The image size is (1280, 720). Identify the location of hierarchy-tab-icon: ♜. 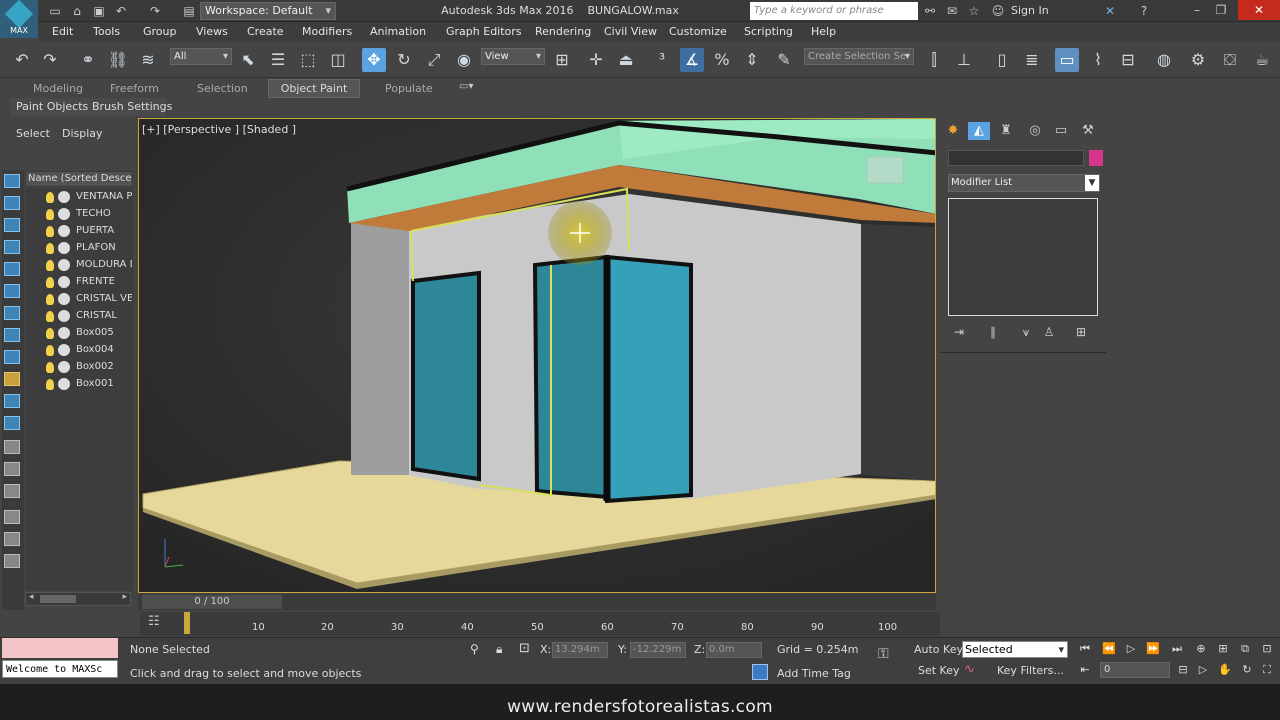
(1006, 131).